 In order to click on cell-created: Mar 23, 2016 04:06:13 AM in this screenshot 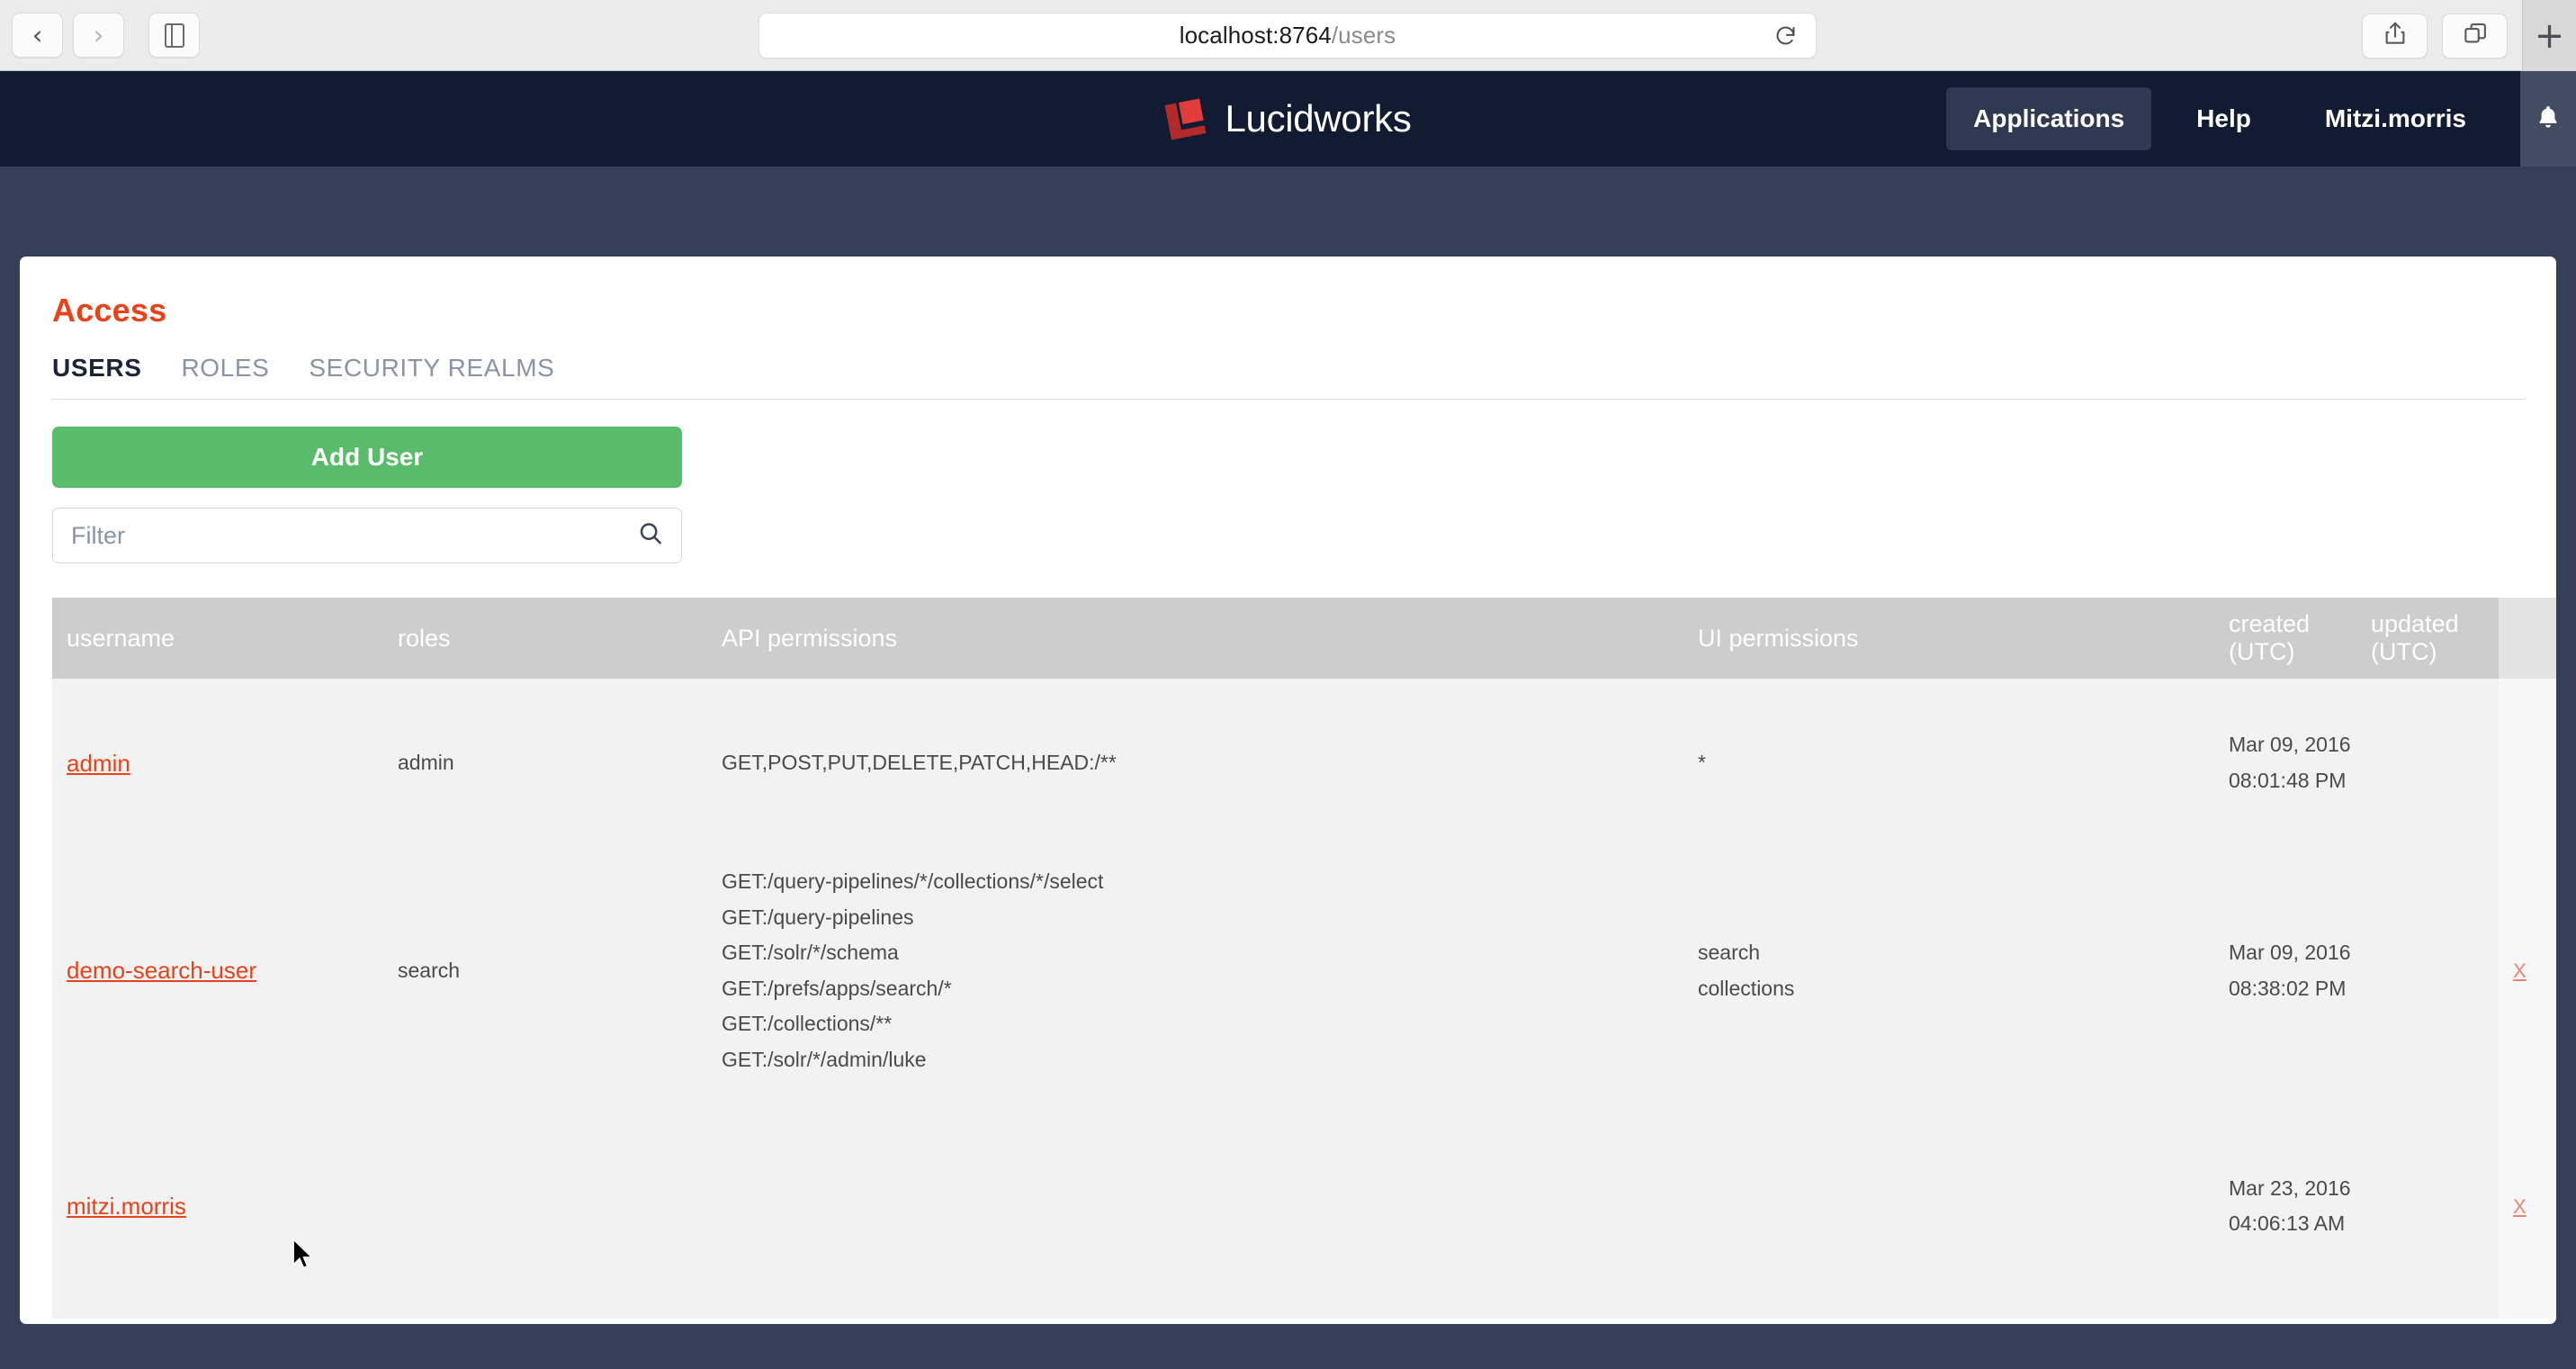, I will do `click(2285, 1206)`.